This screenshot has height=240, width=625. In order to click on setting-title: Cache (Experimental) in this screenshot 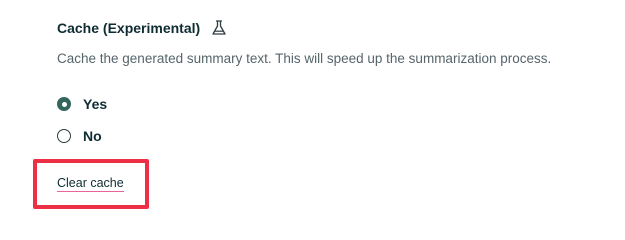, I will do `click(142, 28)`.